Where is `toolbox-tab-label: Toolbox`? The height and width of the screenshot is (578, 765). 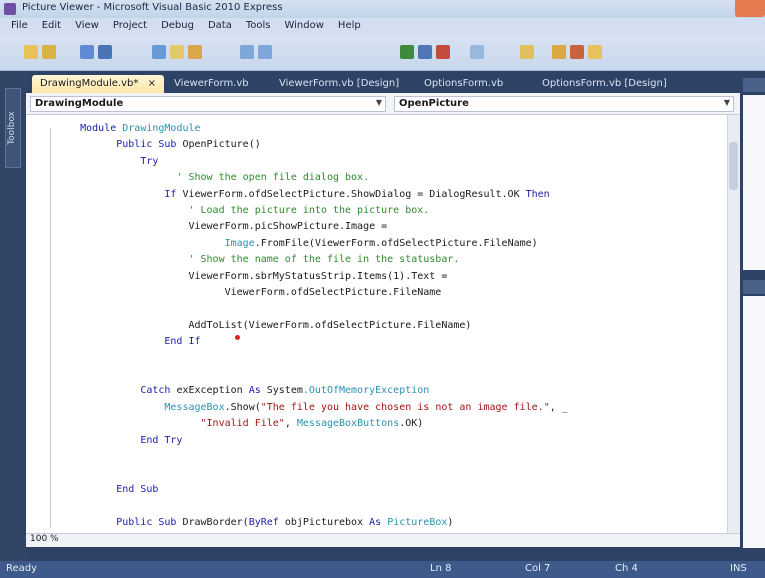 toolbox-tab-label: Toolbox is located at coordinates (12, 128).